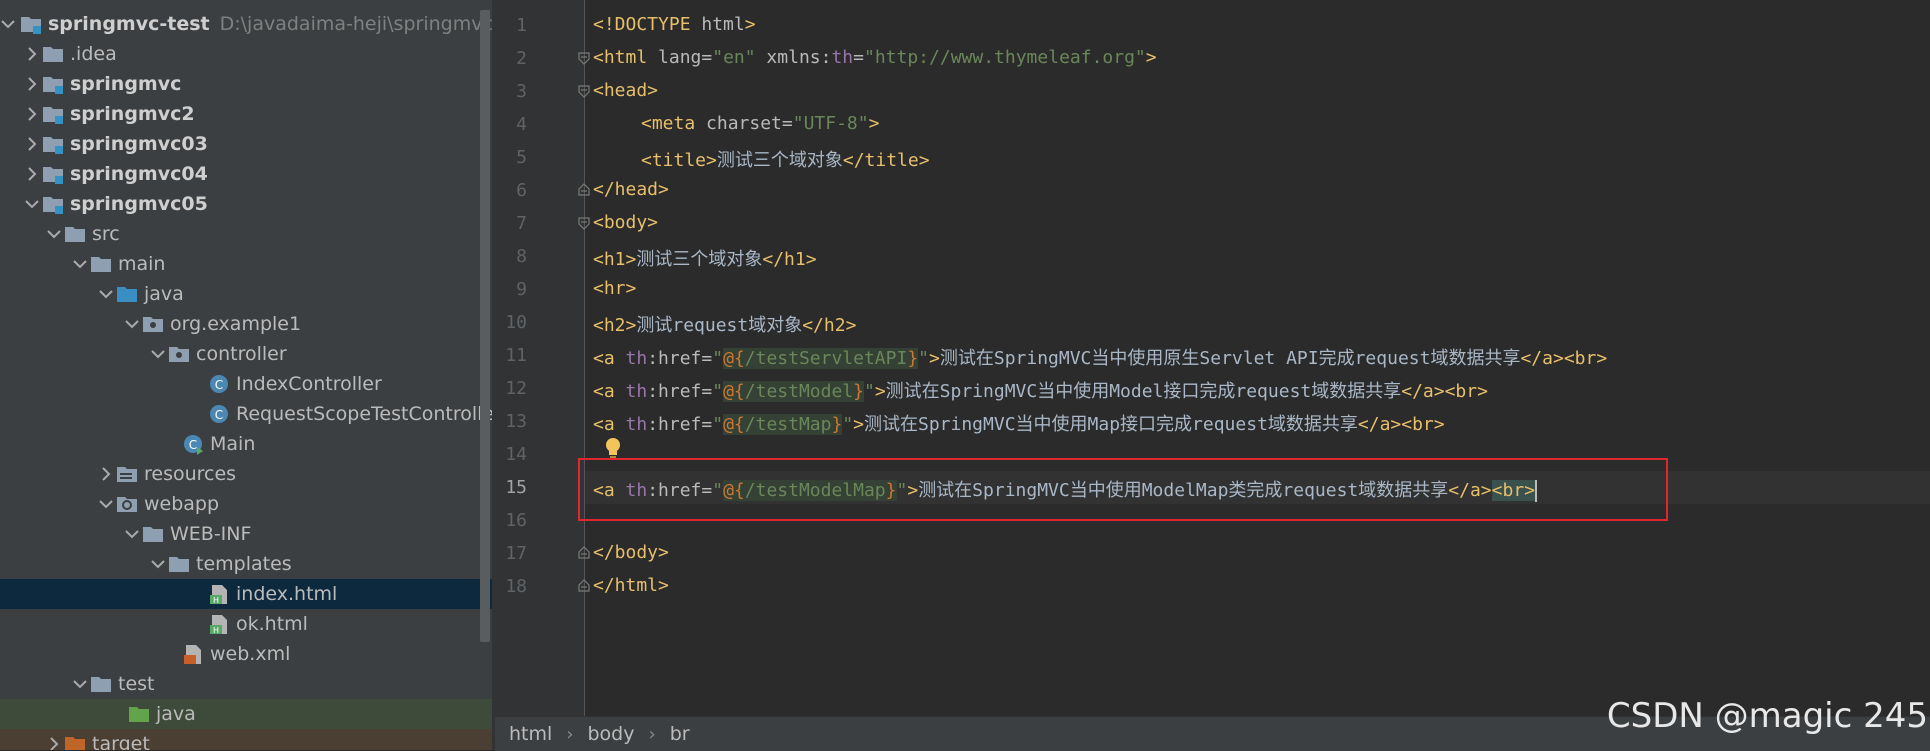 The height and width of the screenshot is (751, 1930). I want to click on tree-item: springmvc, so click(246, 84).